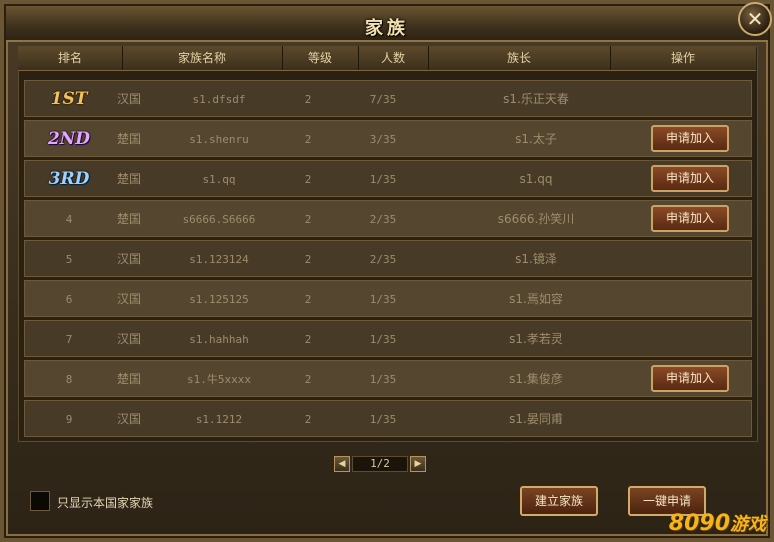 The width and height of the screenshot is (774, 542). I want to click on header-guild-name: 家族名称, so click(202, 58).